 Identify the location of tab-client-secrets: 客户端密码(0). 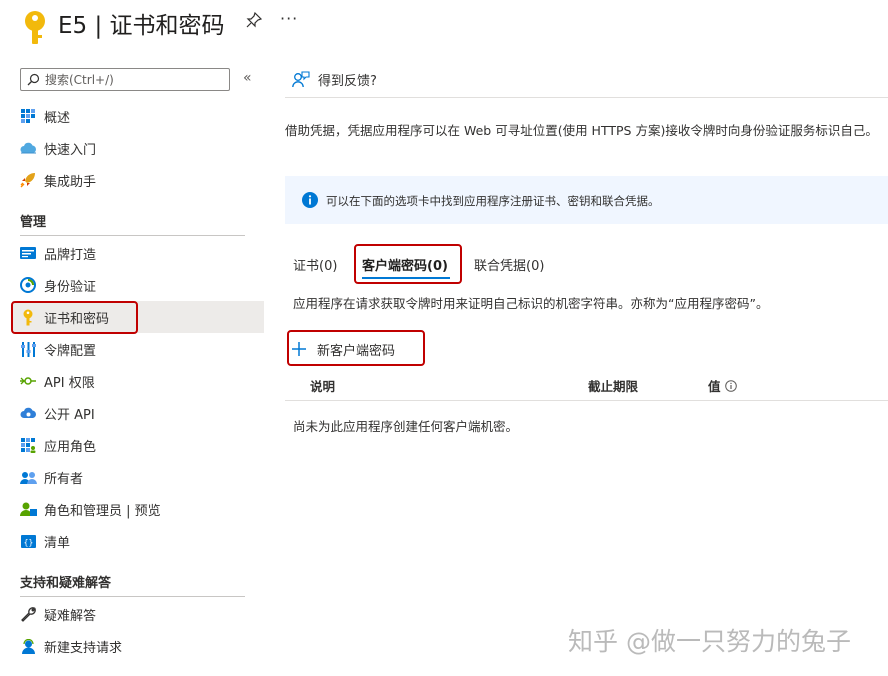
(405, 264).